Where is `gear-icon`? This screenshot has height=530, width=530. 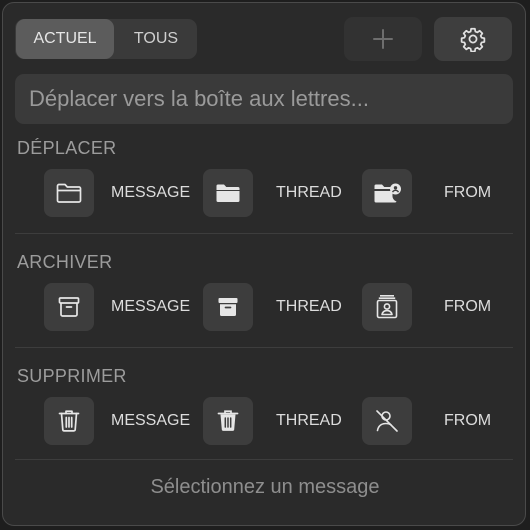 gear-icon is located at coordinates (473, 39).